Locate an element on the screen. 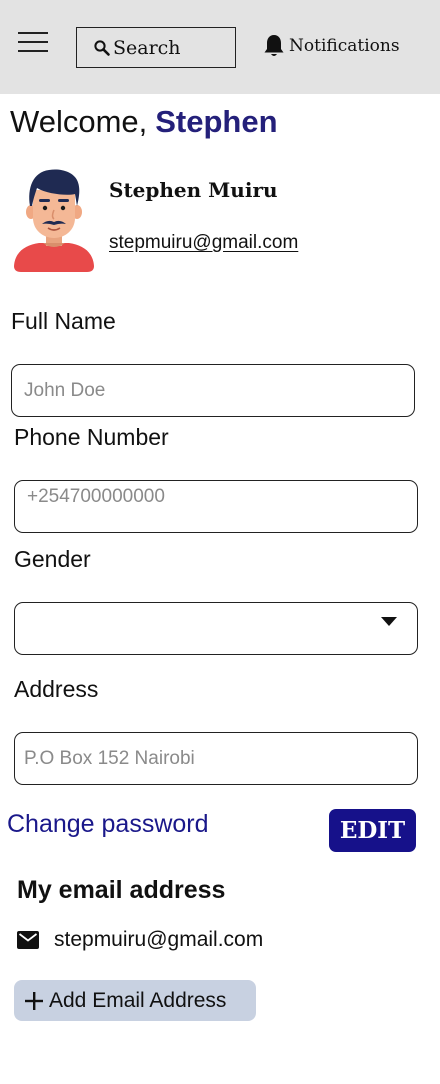 This screenshot has height=1084, width=440. bell-icon is located at coordinates (274, 45).